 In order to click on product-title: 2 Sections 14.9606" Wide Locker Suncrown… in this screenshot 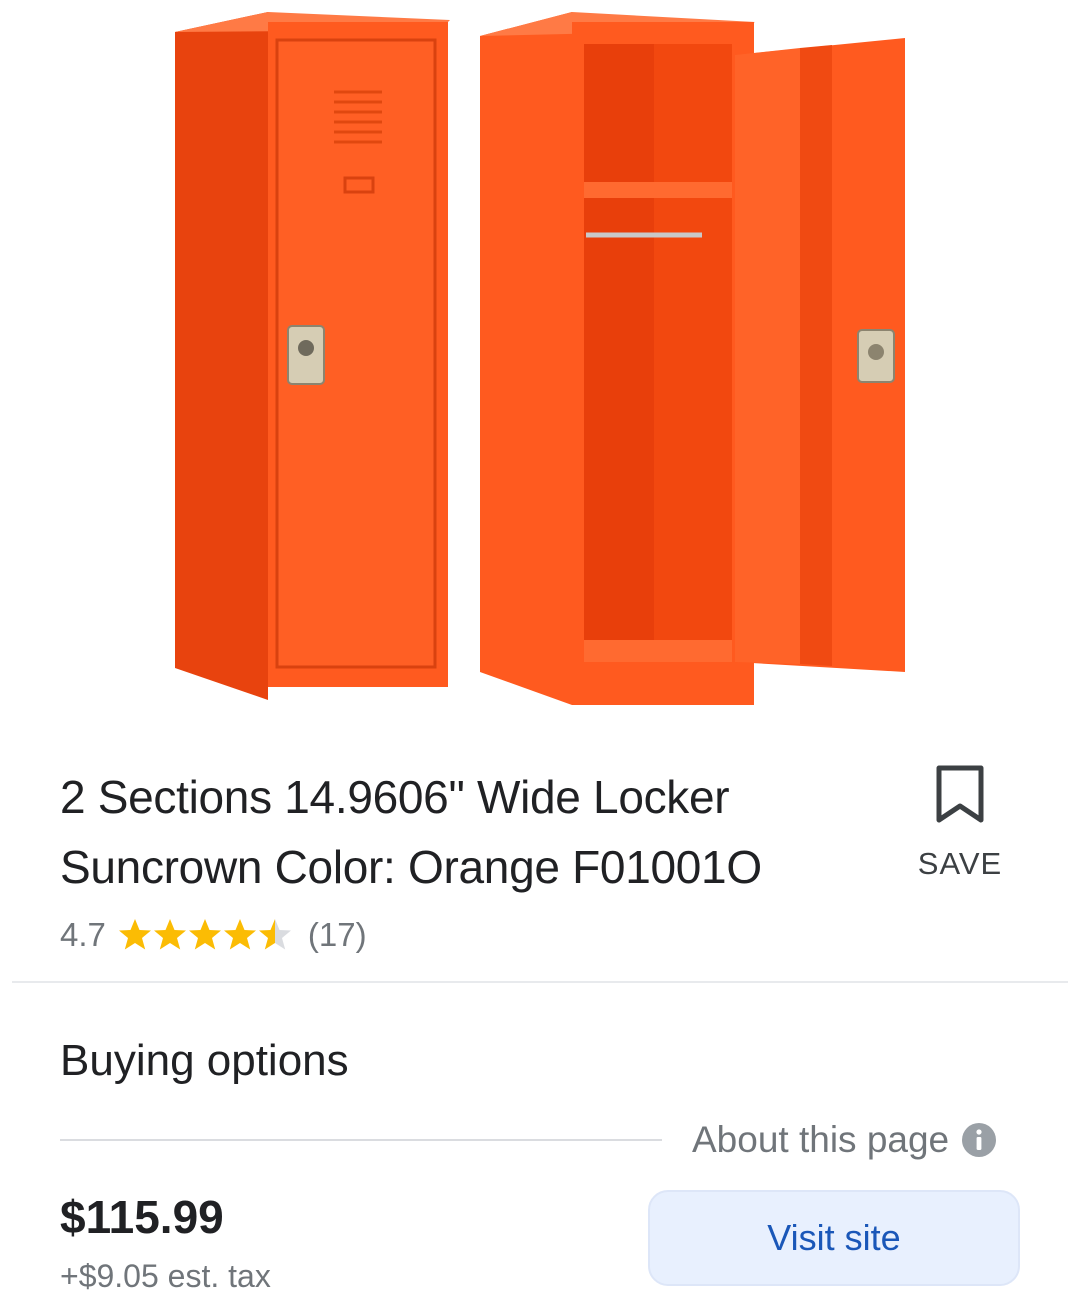, I will do `click(411, 832)`.